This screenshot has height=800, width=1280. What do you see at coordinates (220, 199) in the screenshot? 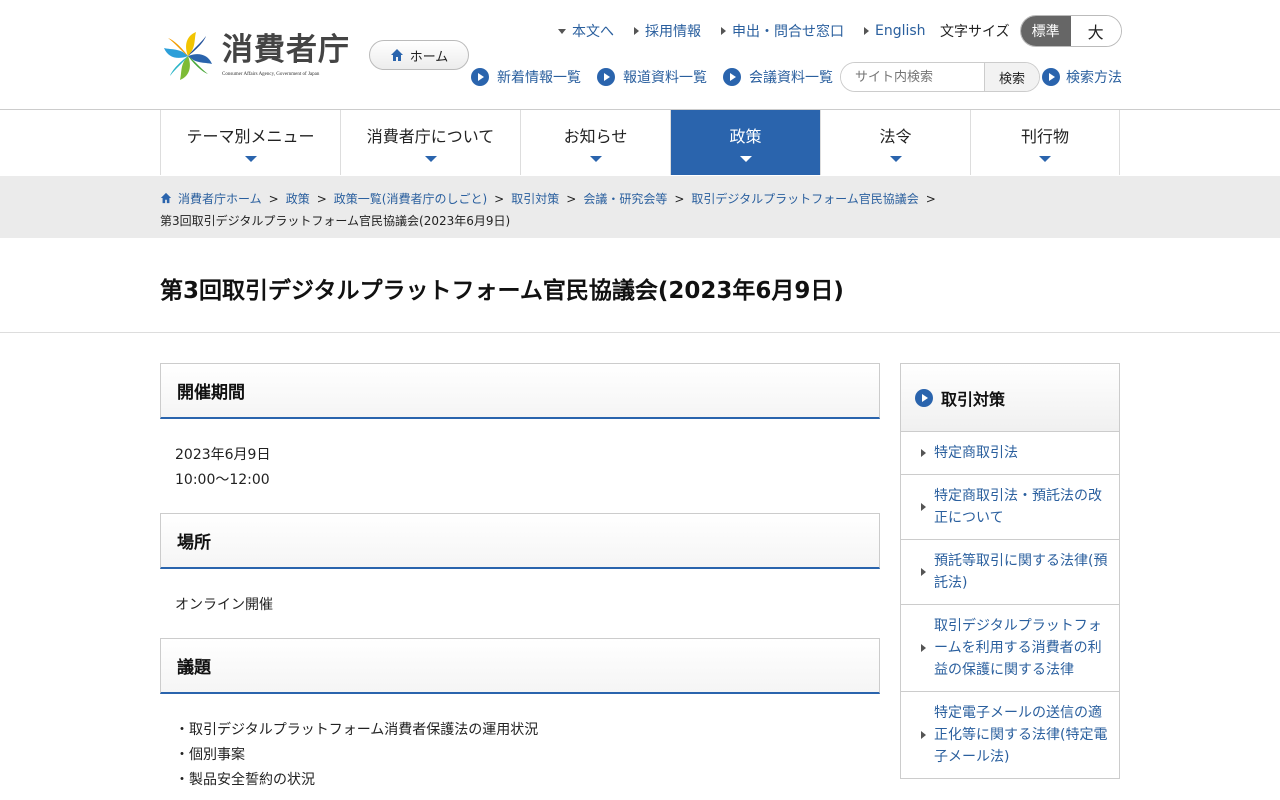
I see `breadcrumb-home: 消費者庁ホーム` at bounding box center [220, 199].